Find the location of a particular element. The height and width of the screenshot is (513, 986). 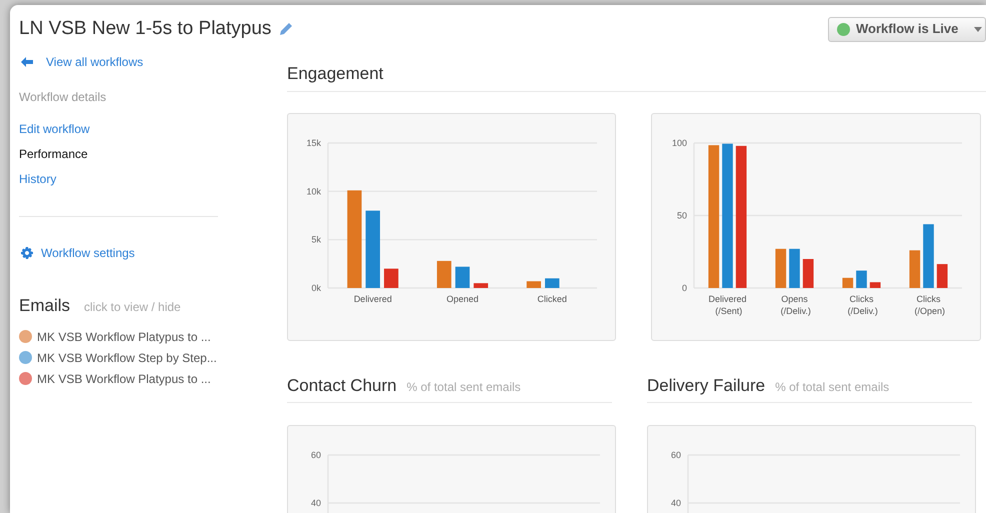

sidebar-item: History is located at coordinates (118, 179).